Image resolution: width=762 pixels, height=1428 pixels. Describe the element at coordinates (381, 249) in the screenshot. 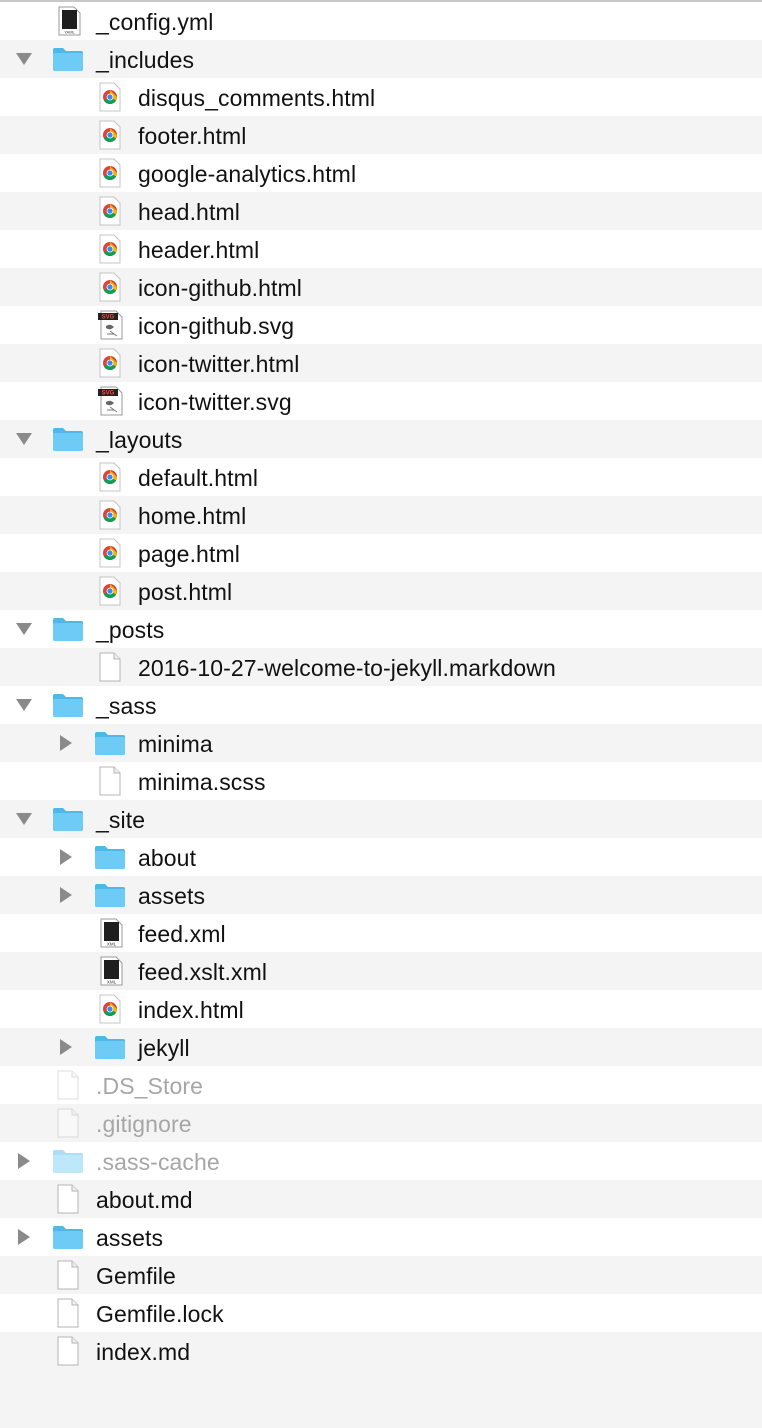

I see `file-row: header.html` at that location.